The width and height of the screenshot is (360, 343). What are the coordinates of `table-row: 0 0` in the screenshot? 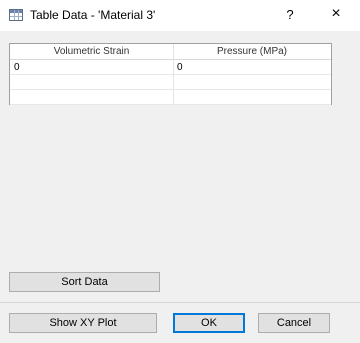 It's located at (170, 67).